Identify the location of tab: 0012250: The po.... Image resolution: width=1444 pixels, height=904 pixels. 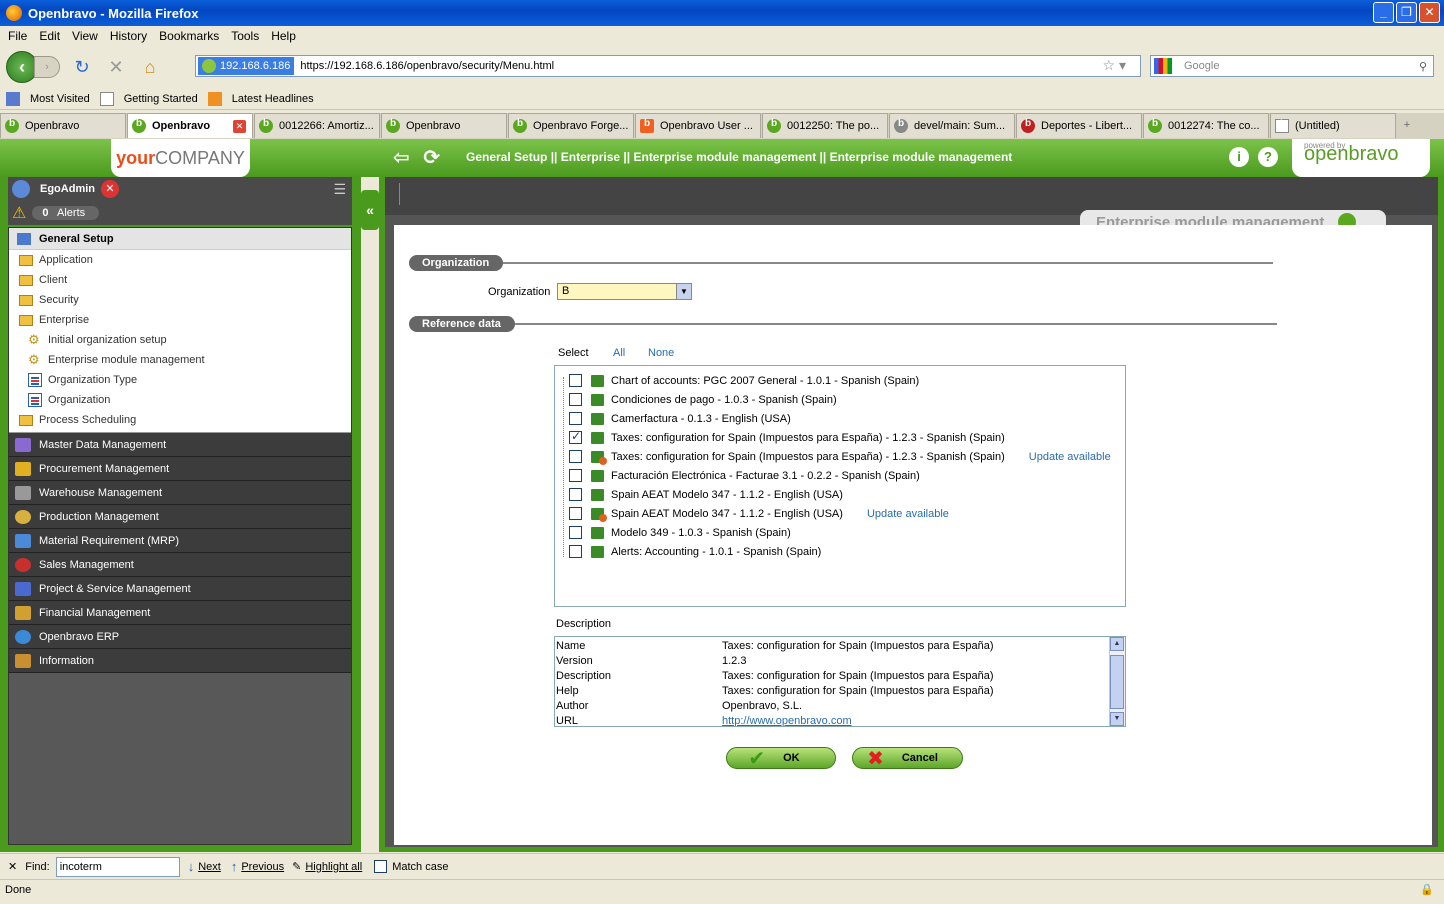
(825, 125).